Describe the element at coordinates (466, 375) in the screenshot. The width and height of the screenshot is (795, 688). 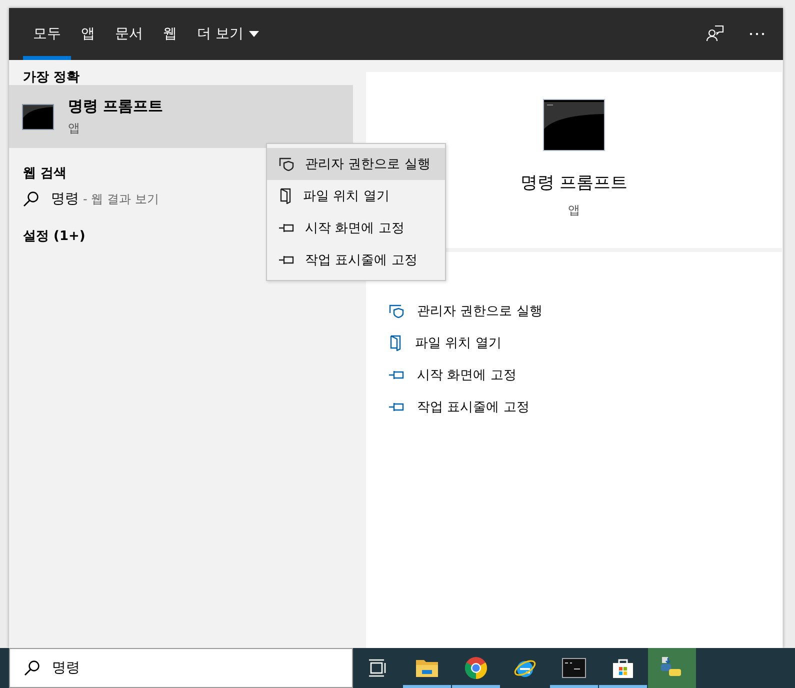
I see `action-link: 시작 화면에 고정` at that location.